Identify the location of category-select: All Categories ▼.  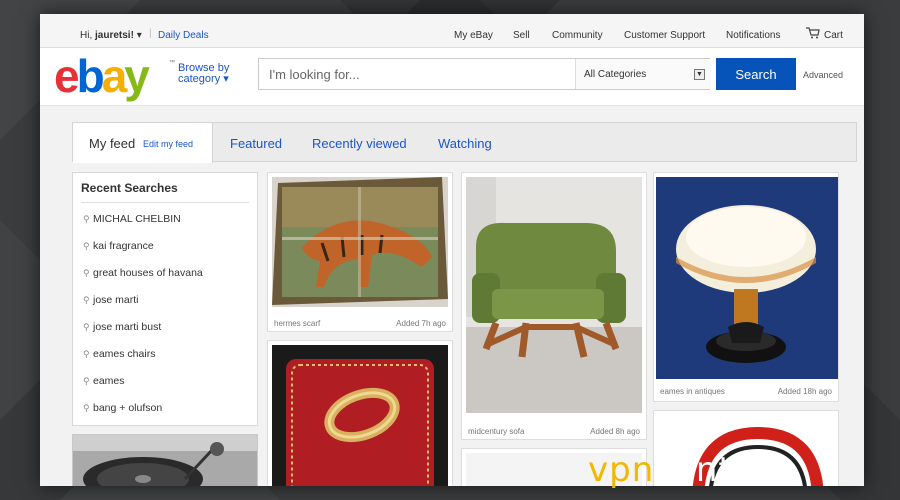
(643, 74).